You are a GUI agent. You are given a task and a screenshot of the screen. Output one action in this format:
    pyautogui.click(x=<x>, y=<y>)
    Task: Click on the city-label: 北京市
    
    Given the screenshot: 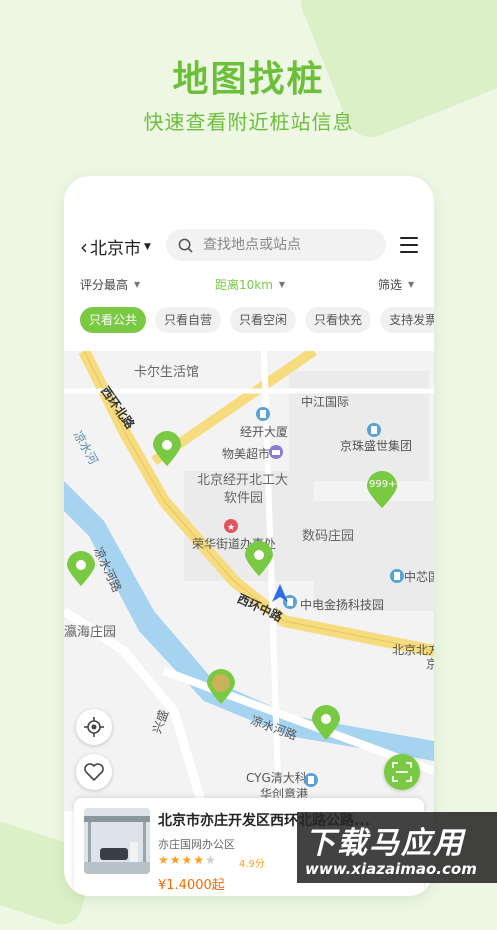 What is the action you would take?
    pyautogui.click(x=115, y=249)
    